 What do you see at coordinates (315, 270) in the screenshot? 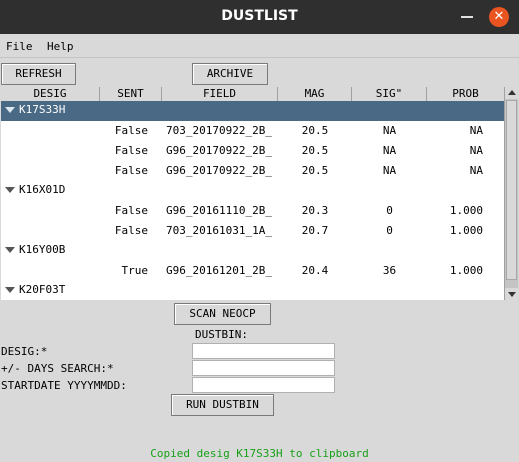
I see `mag-cell: 20.4` at bounding box center [315, 270].